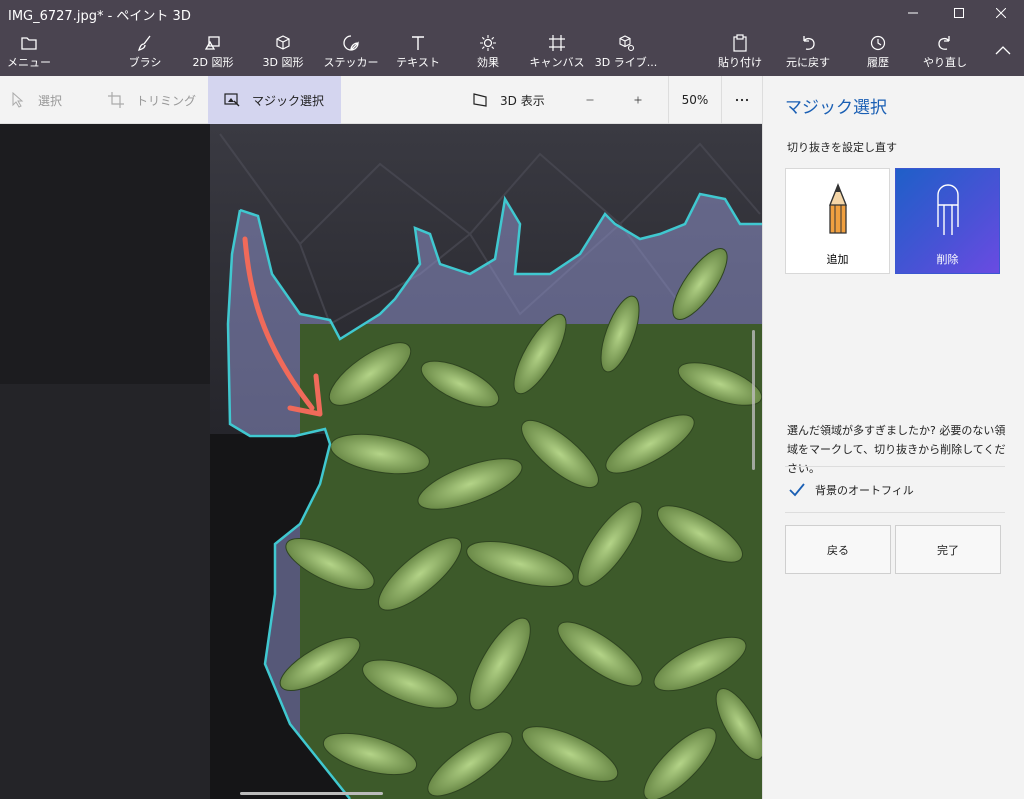 The image size is (1024, 799). I want to click on remove-button: 削除, so click(947, 221).